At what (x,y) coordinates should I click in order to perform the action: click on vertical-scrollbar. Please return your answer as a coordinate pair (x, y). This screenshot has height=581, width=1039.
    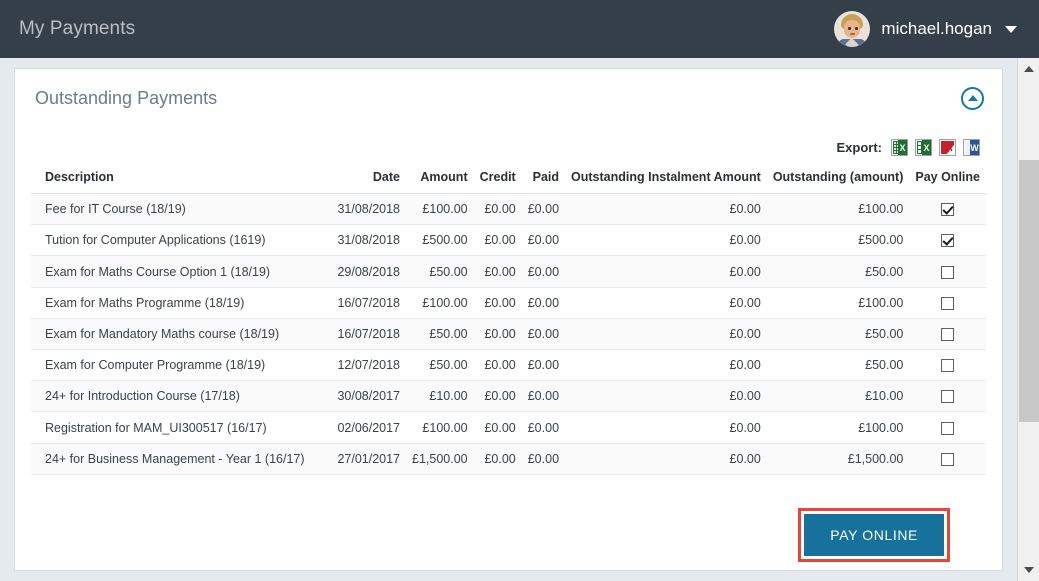
    Looking at the image, I should click on (1028, 319).